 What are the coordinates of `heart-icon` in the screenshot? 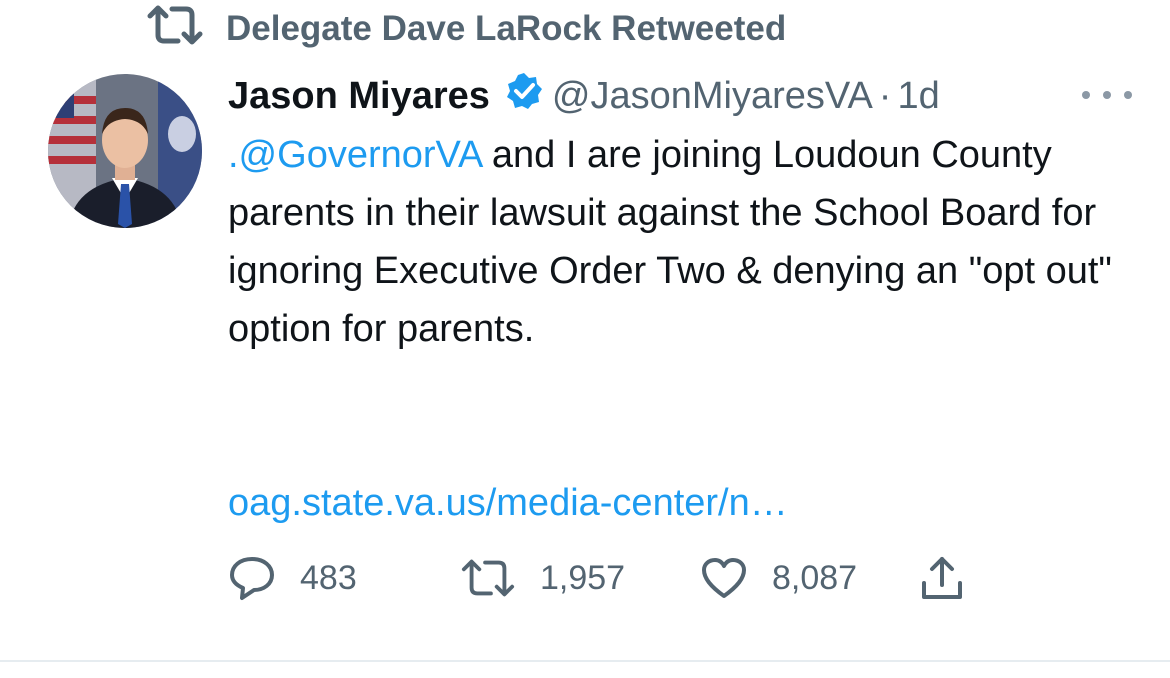 It's located at (724, 578).